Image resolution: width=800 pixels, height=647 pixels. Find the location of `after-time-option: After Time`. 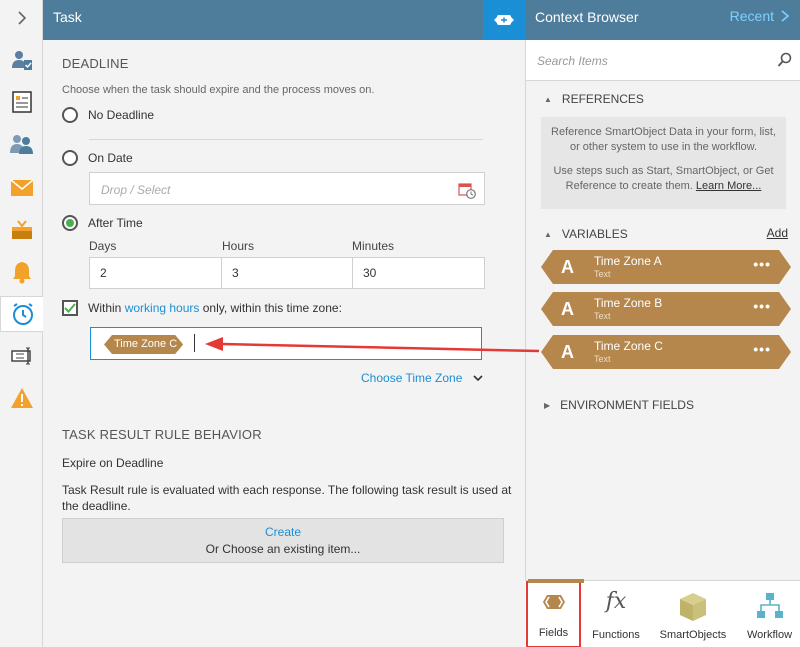

after-time-option: After Time is located at coordinates (102, 223).